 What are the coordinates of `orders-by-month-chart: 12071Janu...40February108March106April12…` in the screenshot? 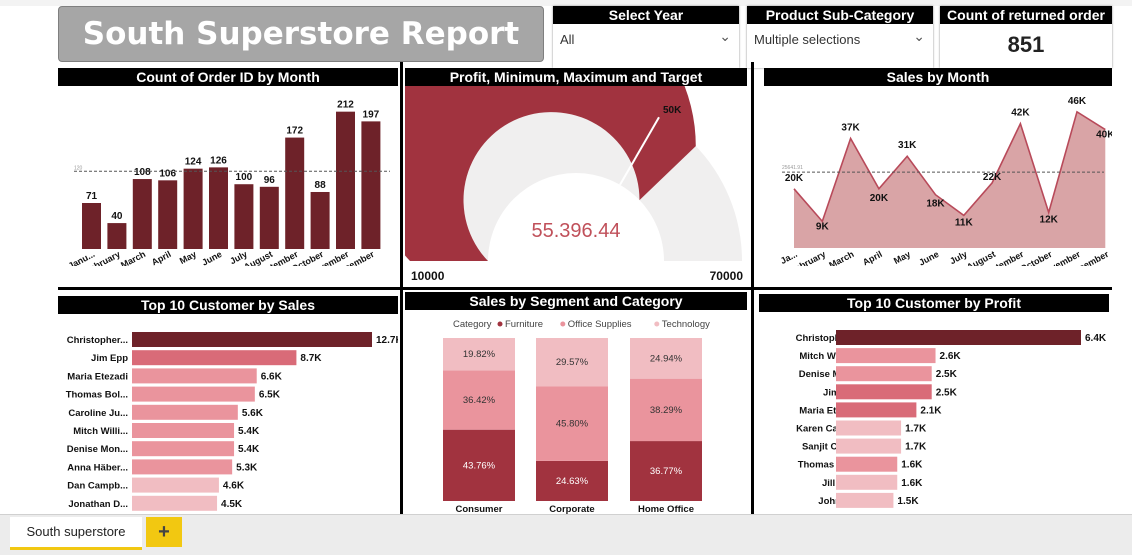 It's located at (228, 176).